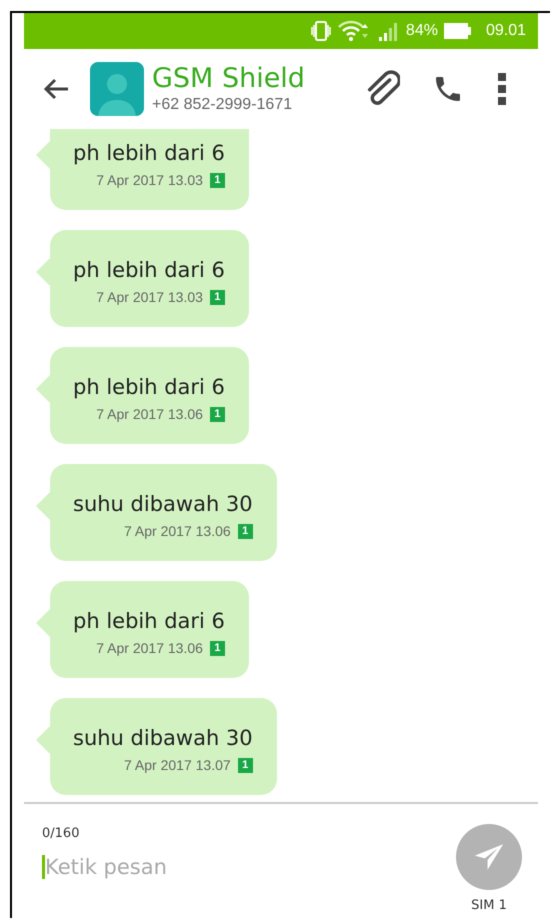 The width and height of the screenshot is (552, 920). I want to click on battery-icon, so click(458, 31).